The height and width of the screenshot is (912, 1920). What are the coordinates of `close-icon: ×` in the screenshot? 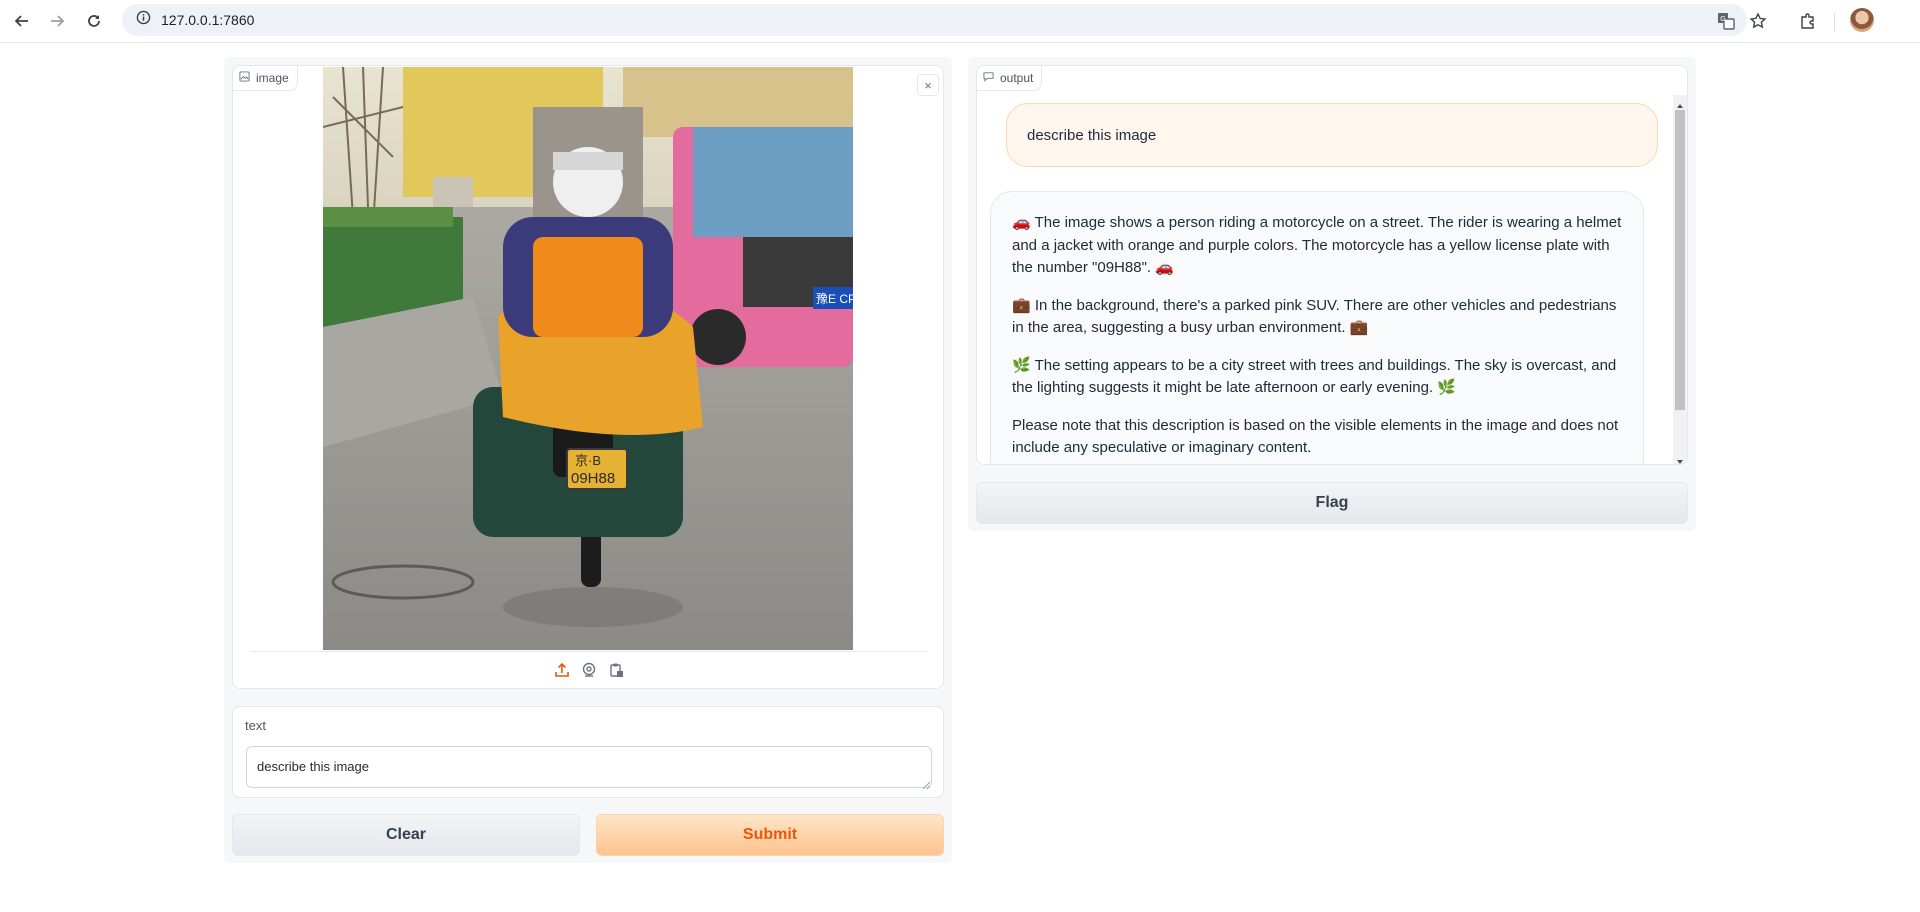 It's located at (928, 85).